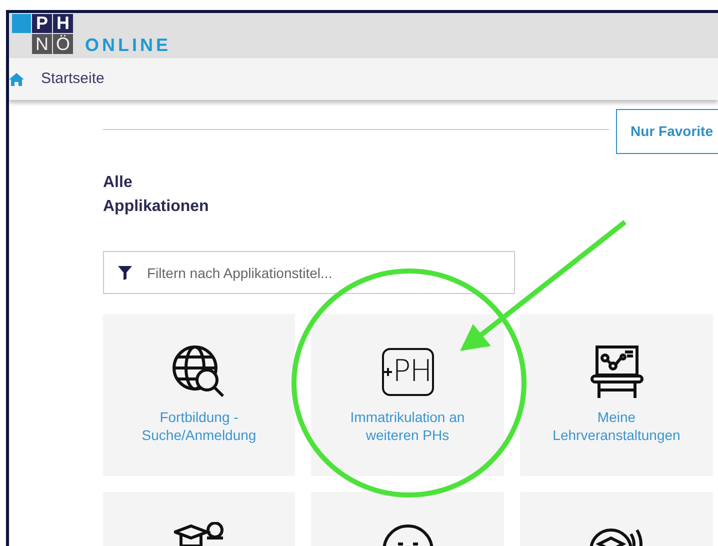 The image size is (718, 546). What do you see at coordinates (156, 195) in the screenshot?
I see `section-heading: Alle Applikationen` at bounding box center [156, 195].